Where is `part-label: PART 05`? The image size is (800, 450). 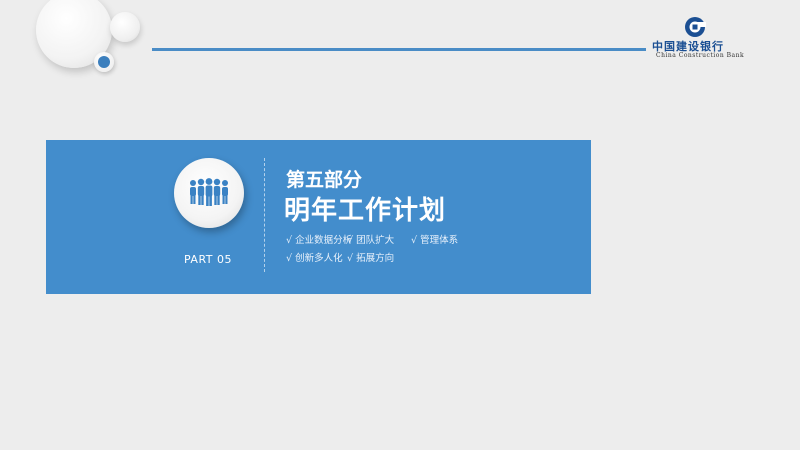
part-label: PART 05 is located at coordinates (208, 259).